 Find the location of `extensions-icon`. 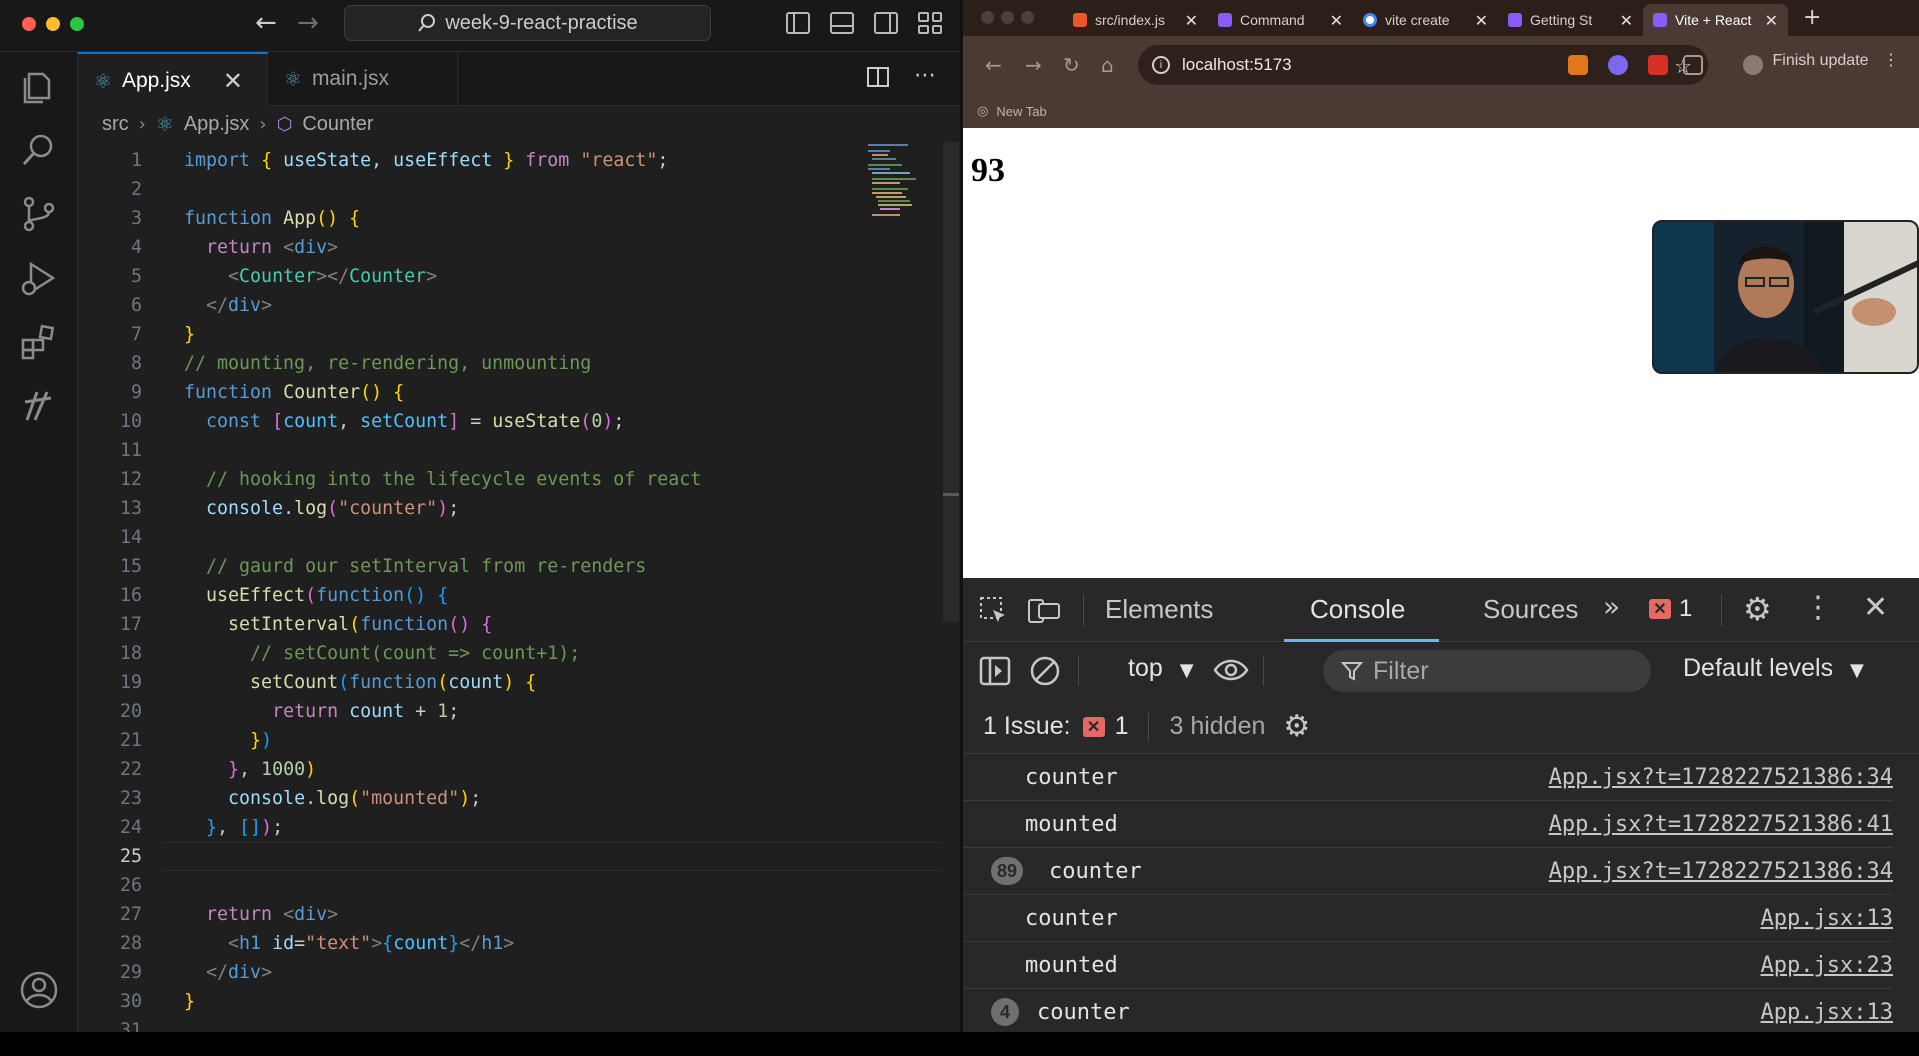

extensions-icon is located at coordinates (39, 342).